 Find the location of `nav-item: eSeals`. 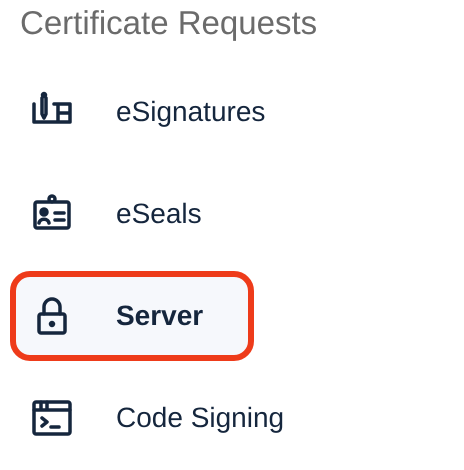

nav-item: eSeals is located at coordinates (132, 214).